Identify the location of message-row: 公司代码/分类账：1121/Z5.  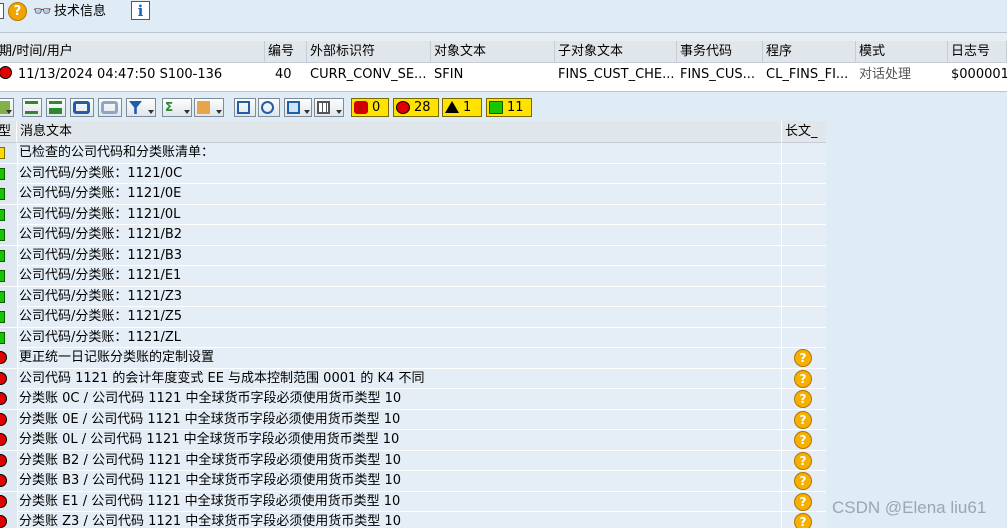
(413, 317).